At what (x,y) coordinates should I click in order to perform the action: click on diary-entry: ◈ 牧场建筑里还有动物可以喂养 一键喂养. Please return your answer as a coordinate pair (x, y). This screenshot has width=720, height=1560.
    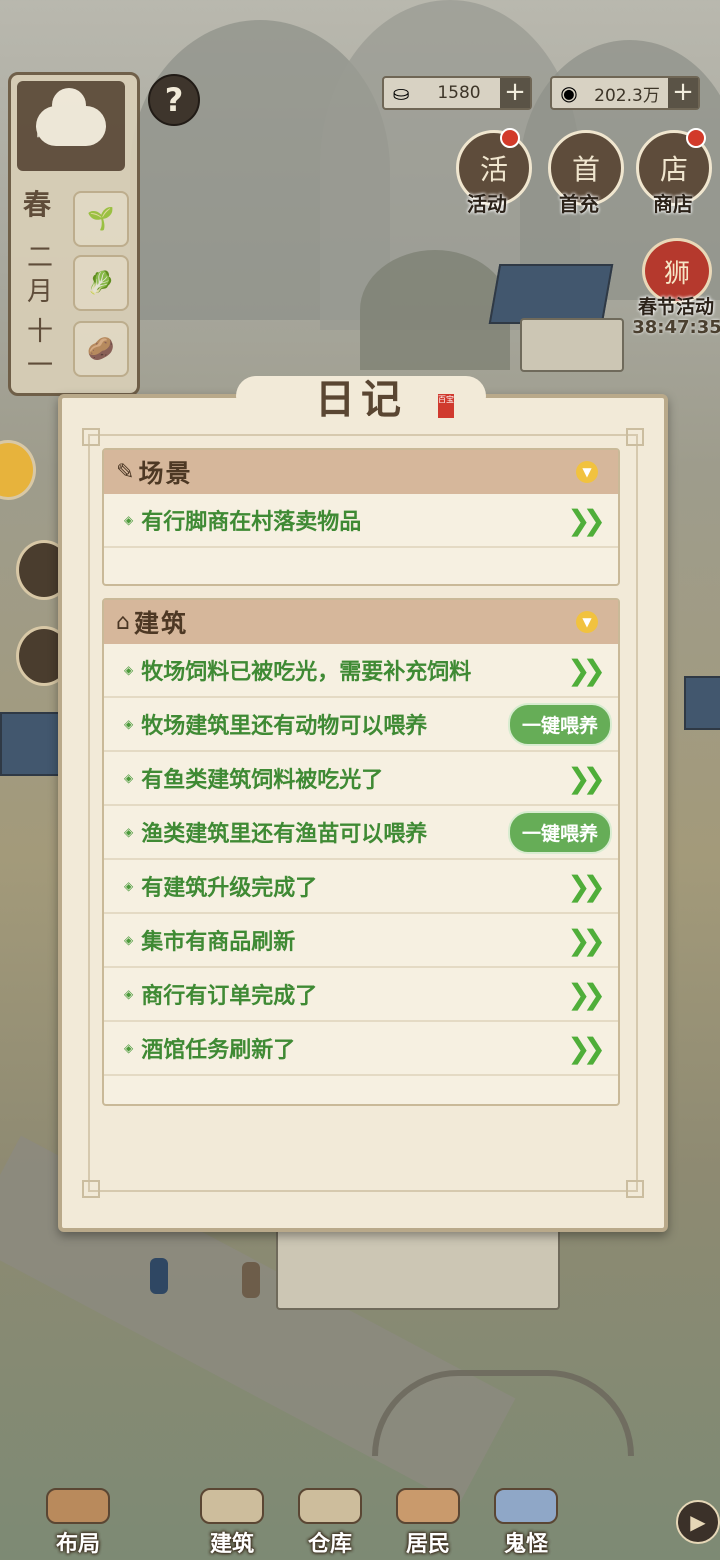
    Looking at the image, I should click on (361, 725).